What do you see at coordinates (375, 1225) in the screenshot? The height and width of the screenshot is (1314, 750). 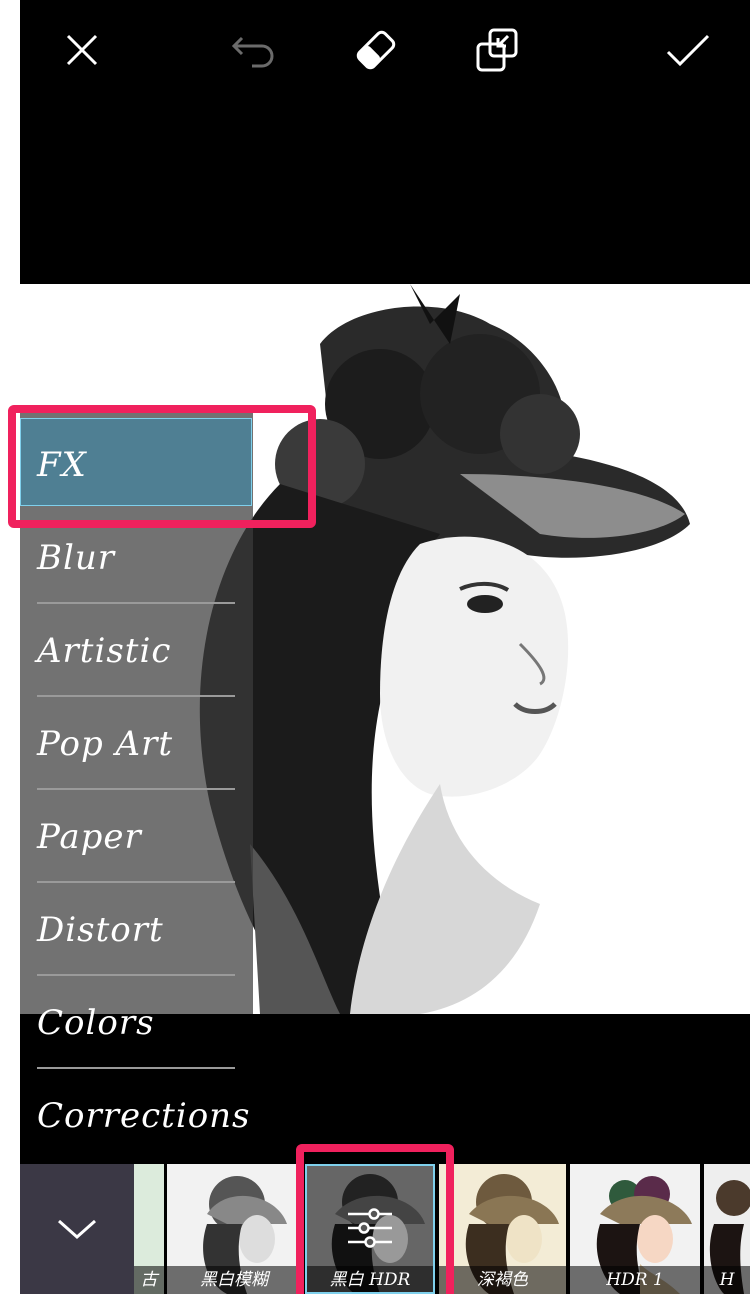 I see `filter-highlight-frame` at bounding box center [375, 1225].